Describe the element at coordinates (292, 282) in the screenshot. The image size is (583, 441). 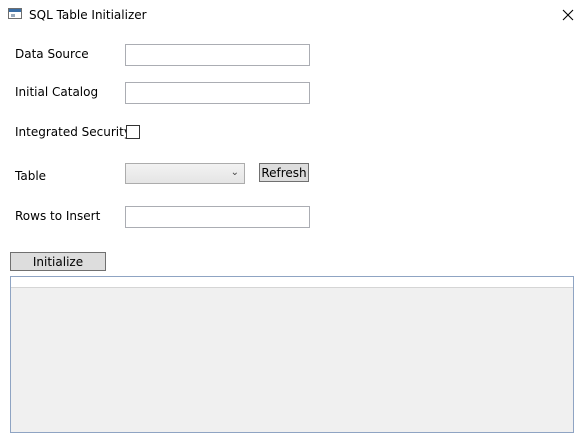
I see `grid-header` at that location.